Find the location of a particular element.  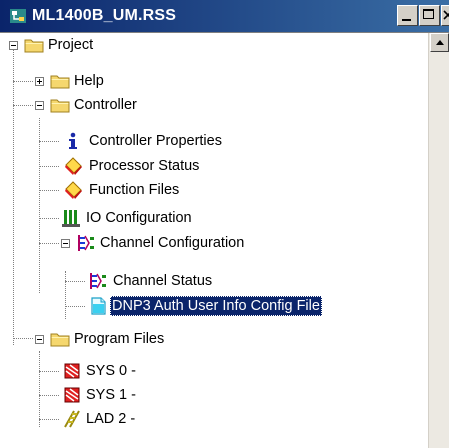

tree-node-label: DNP3 Auth User Info Config File is located at coordinates (216, 306).